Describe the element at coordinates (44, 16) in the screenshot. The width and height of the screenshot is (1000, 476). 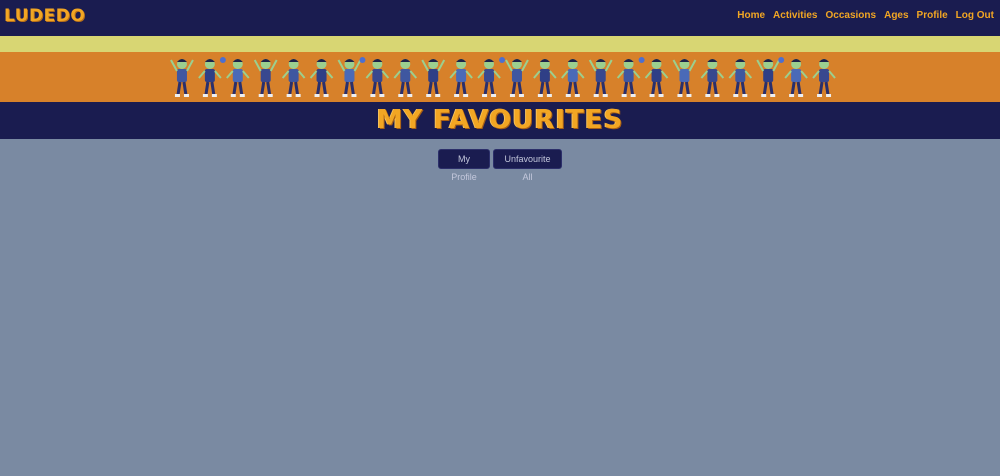
I see `brand-logo: LUDEDO` at that location.